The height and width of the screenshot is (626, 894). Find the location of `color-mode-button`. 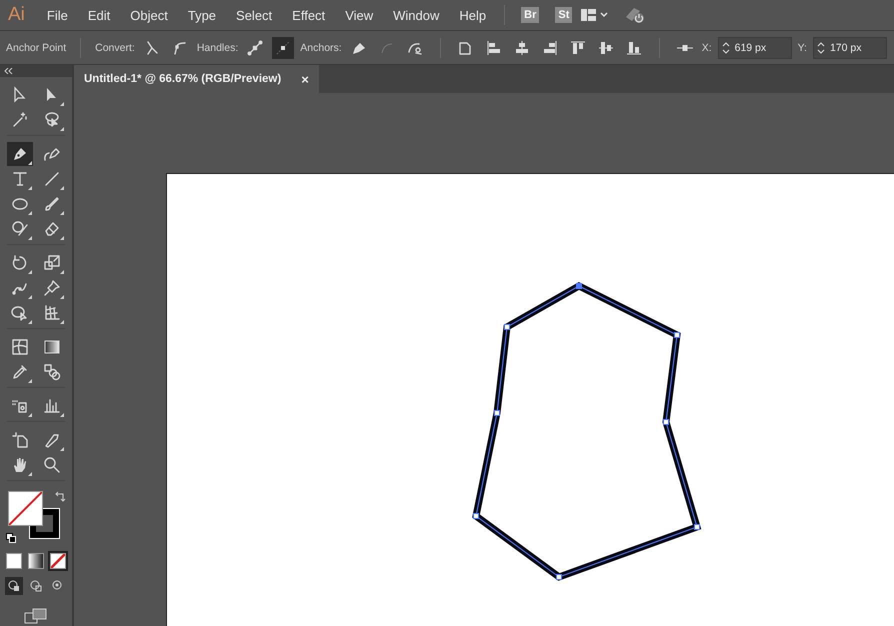

color-mode-button is located at coordinates (14, 561).